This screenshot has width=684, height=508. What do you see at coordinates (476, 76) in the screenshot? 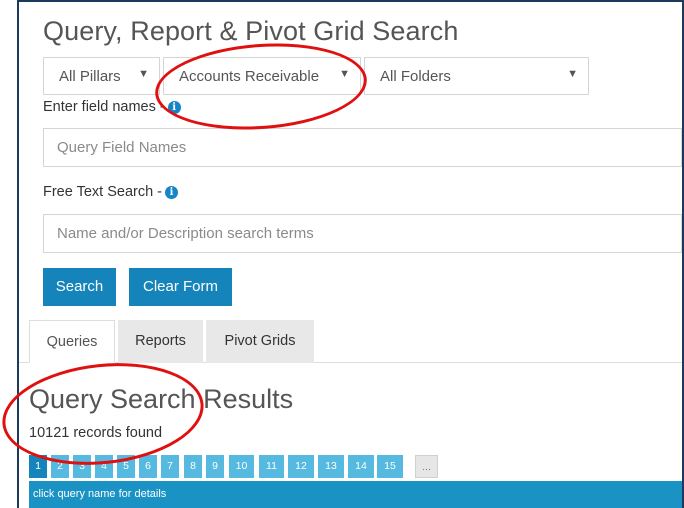
I see `folder-select: All Folders ▼` at bounding box center [476, 76].